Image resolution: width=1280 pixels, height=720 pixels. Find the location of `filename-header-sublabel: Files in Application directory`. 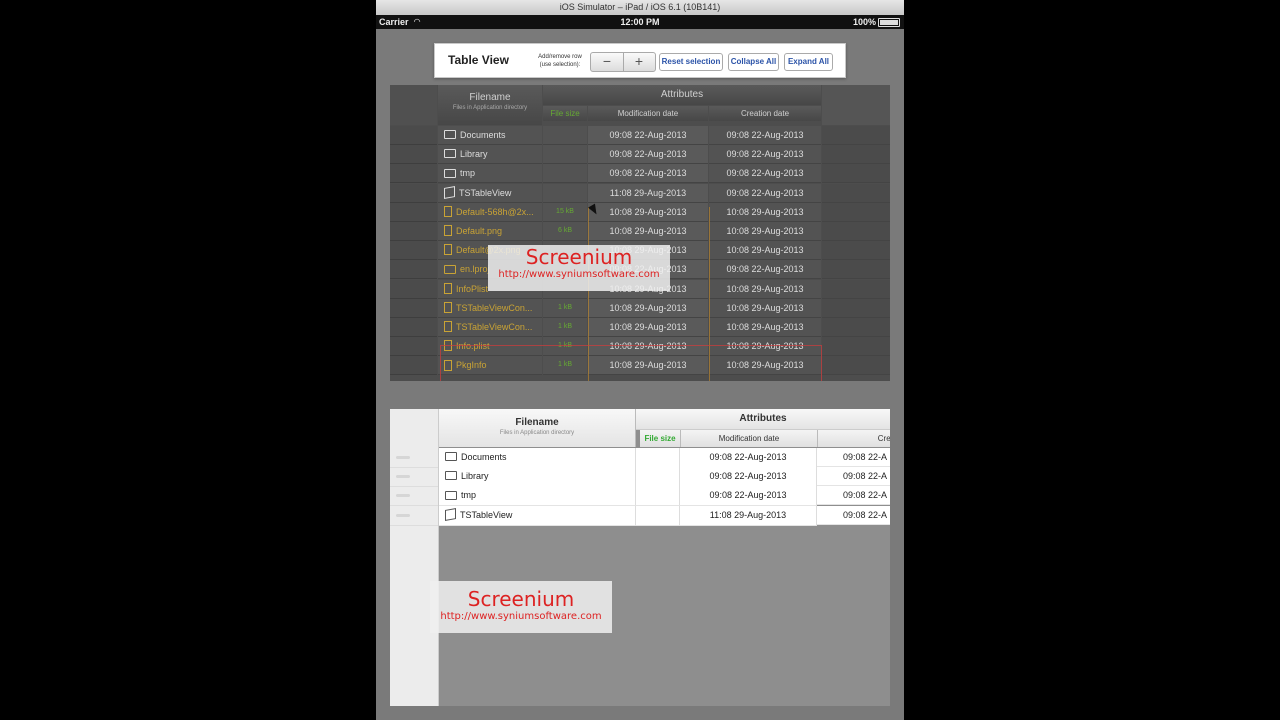

filename-header-sublabel: Files in Application directory is located at coordinates (490, 108).